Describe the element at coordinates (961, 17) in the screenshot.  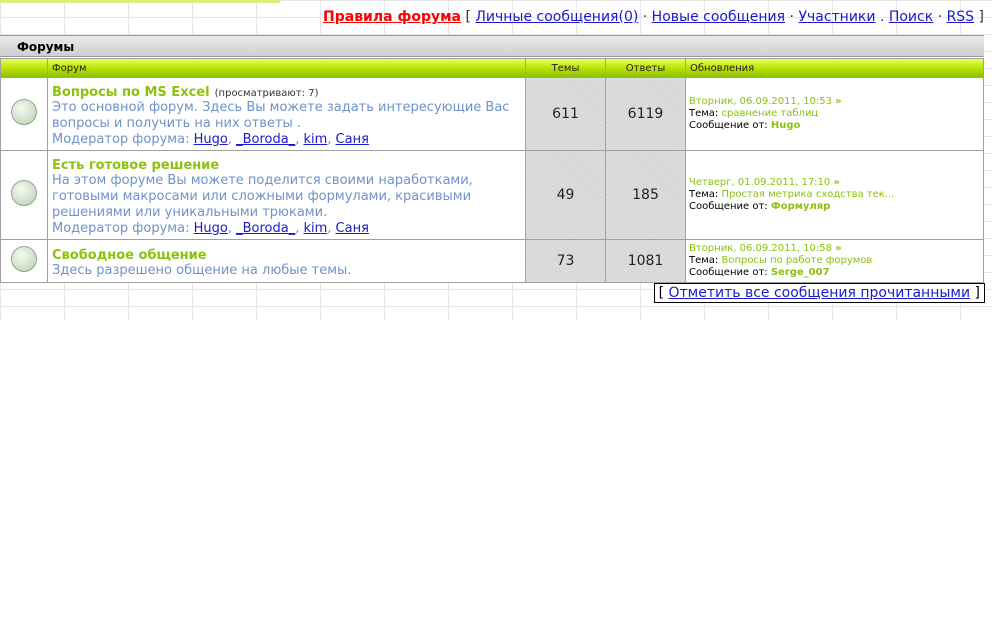
I see `rss-link: RSS` at that location.